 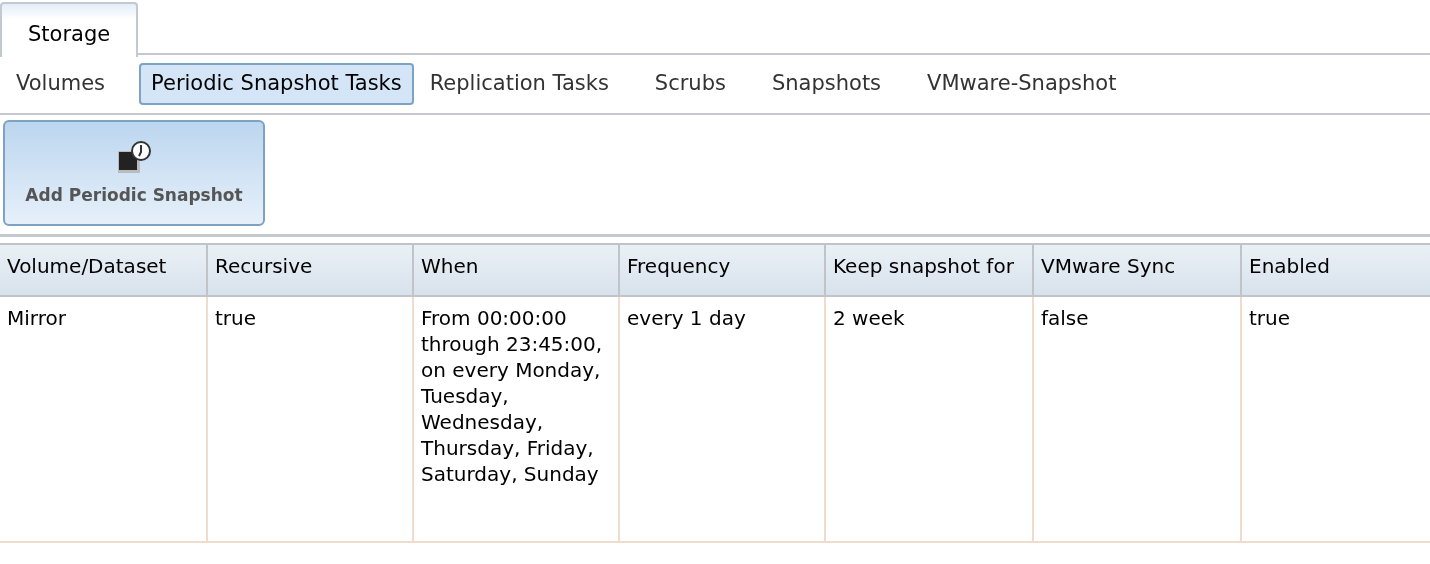 What do you see at coordinates (1137, 270) in the screenshot?
I see `column-header: VMware Sync` at bounding box center [1137, 270].